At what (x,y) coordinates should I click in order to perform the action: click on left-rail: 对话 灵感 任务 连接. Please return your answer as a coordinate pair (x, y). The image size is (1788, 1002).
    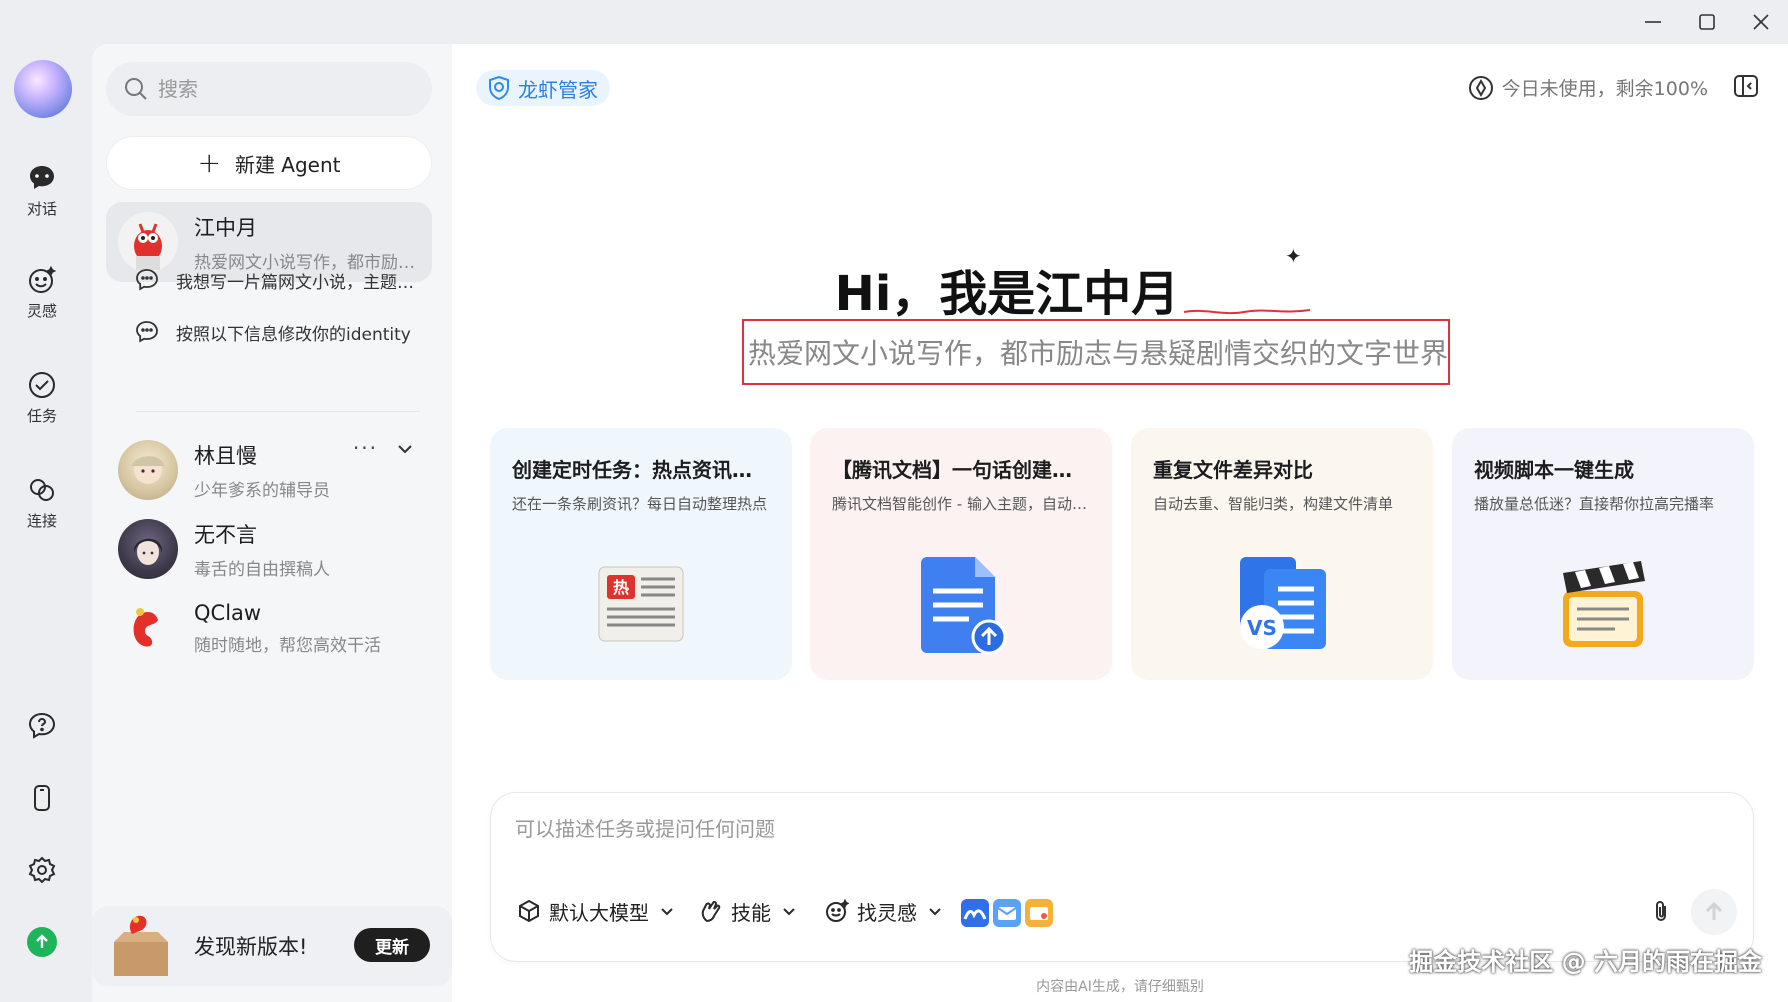
    Looking at the image, I should click on (46, 501).